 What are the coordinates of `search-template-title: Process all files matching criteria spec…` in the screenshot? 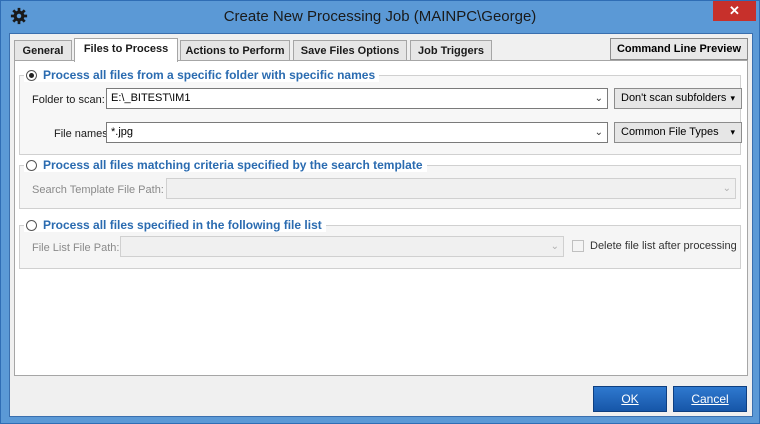 It's located at (233, 165).